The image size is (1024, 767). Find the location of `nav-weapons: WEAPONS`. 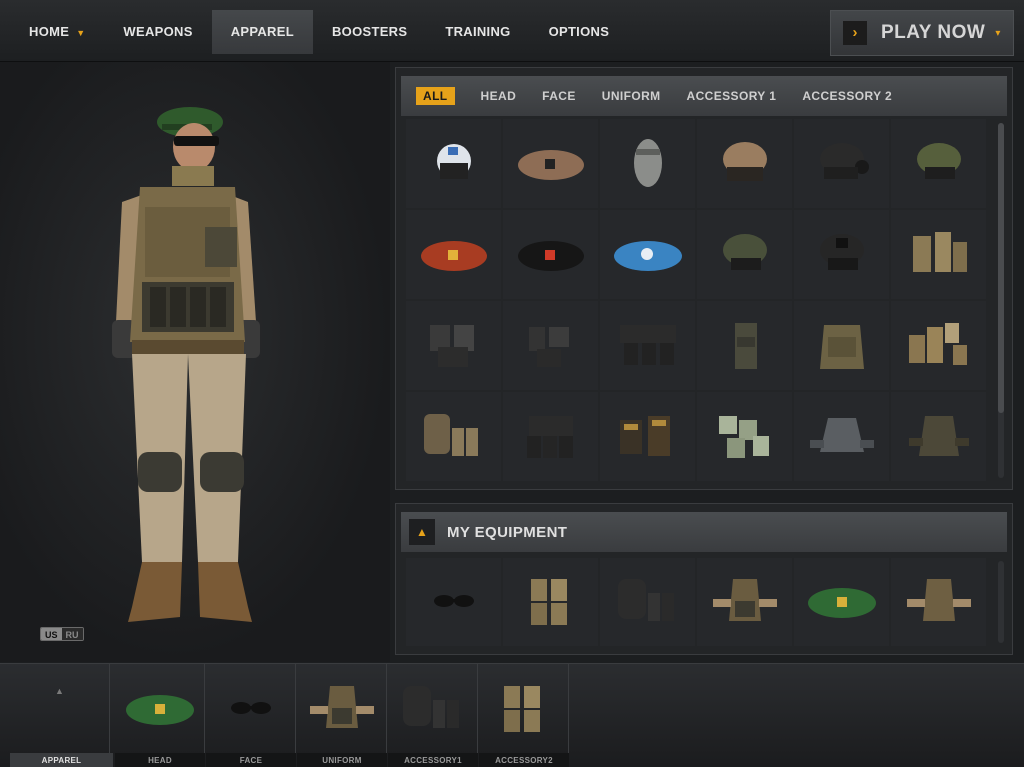

nav-weapons: WEAPONS is located at coordinates (157, 32).